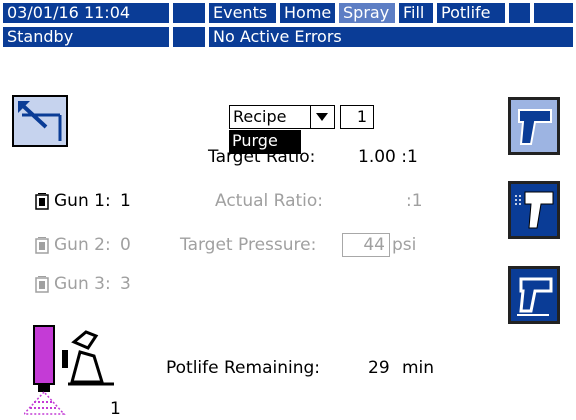 The height and width of the screenshot is (420, 576). Describe the element at coordinates (115, 409) in the screenshot. I see `mixer-count: 1` at that location.